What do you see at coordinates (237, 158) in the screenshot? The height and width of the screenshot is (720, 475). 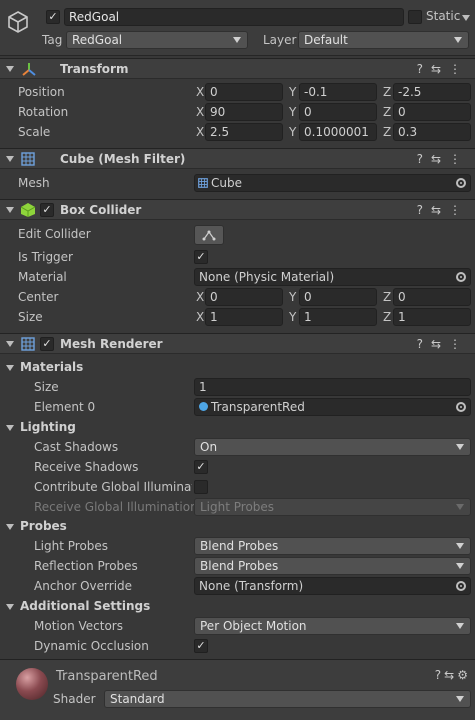 I see `mesh-filter-header: Cube (Mesh Filter) ?⇆⋮` at bounding box center [237, 158].